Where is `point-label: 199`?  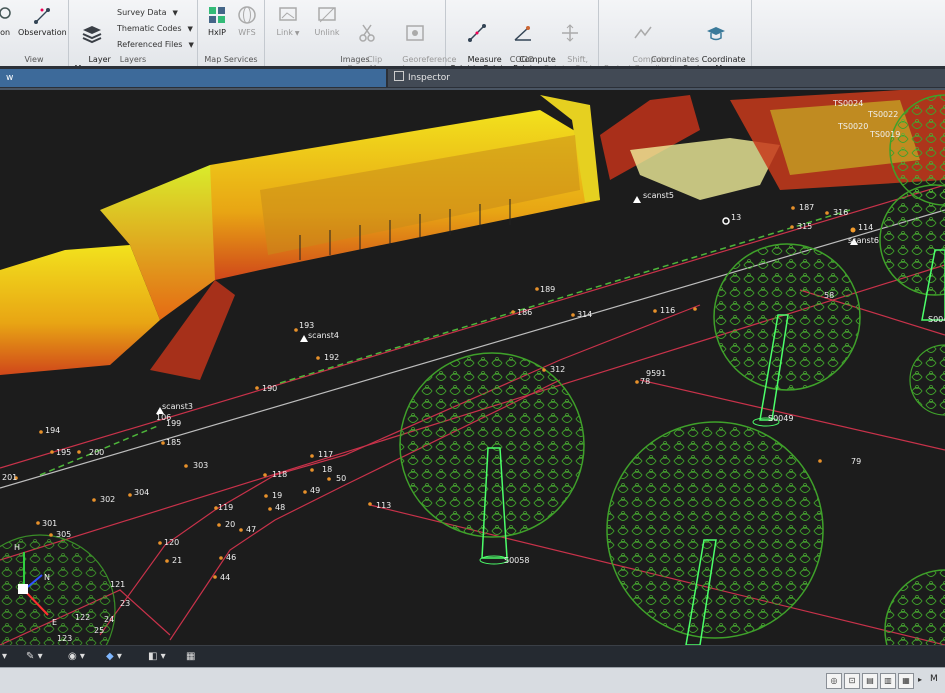 point-label: 199 is located at coordinates (173, 423).